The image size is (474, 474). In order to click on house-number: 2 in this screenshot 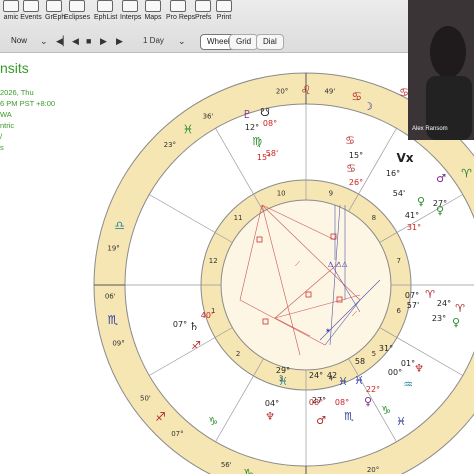, I will do `click(238, 354)`.